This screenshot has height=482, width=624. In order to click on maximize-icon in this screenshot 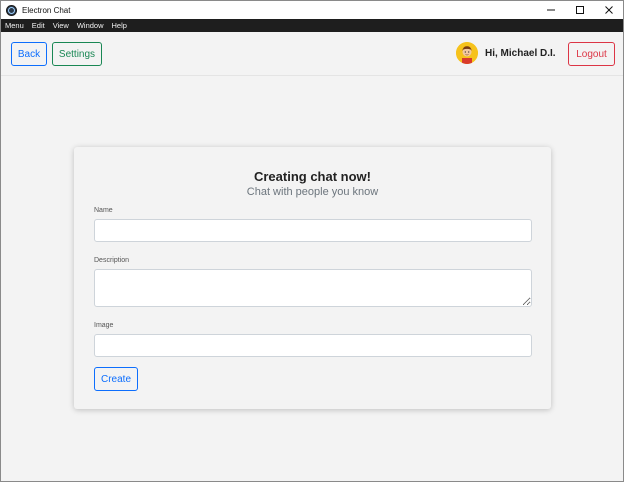, I will do `click(579, 10)`.